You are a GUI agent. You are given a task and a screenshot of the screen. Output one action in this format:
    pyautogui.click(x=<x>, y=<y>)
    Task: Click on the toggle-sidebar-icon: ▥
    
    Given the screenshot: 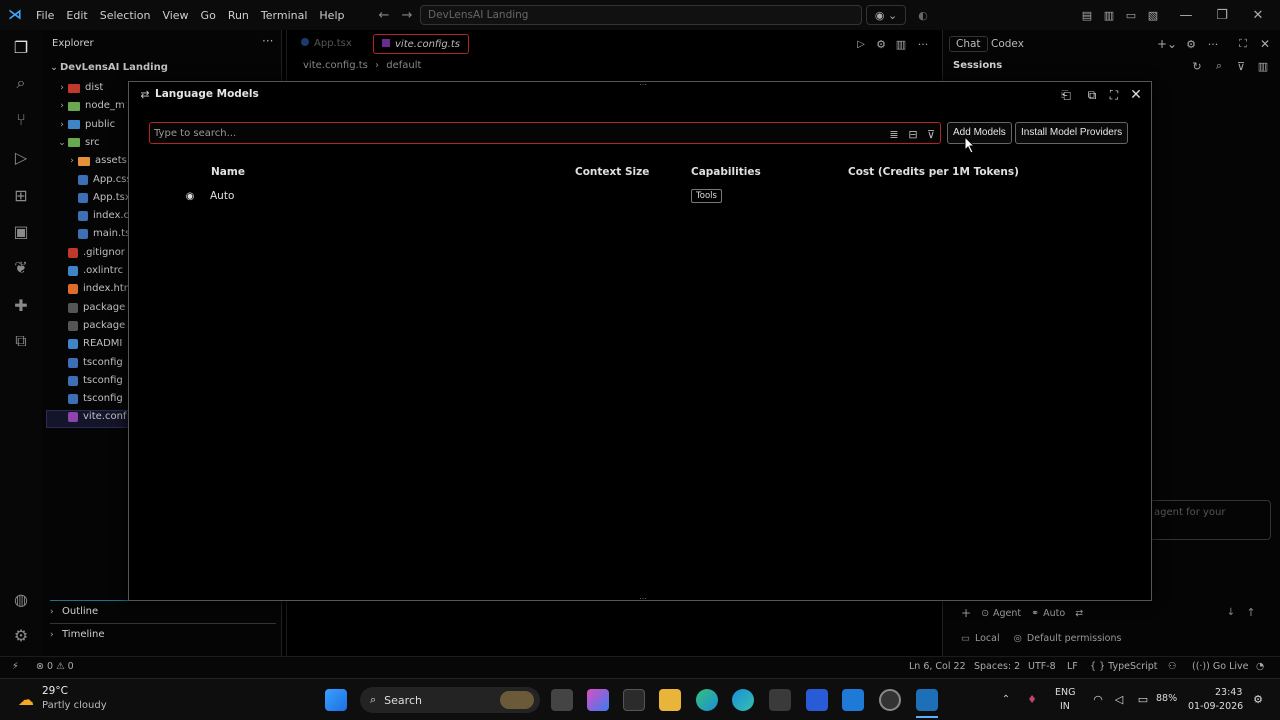 What is the action you would take?
    pyautogui.click(x=1109, y=15)
    